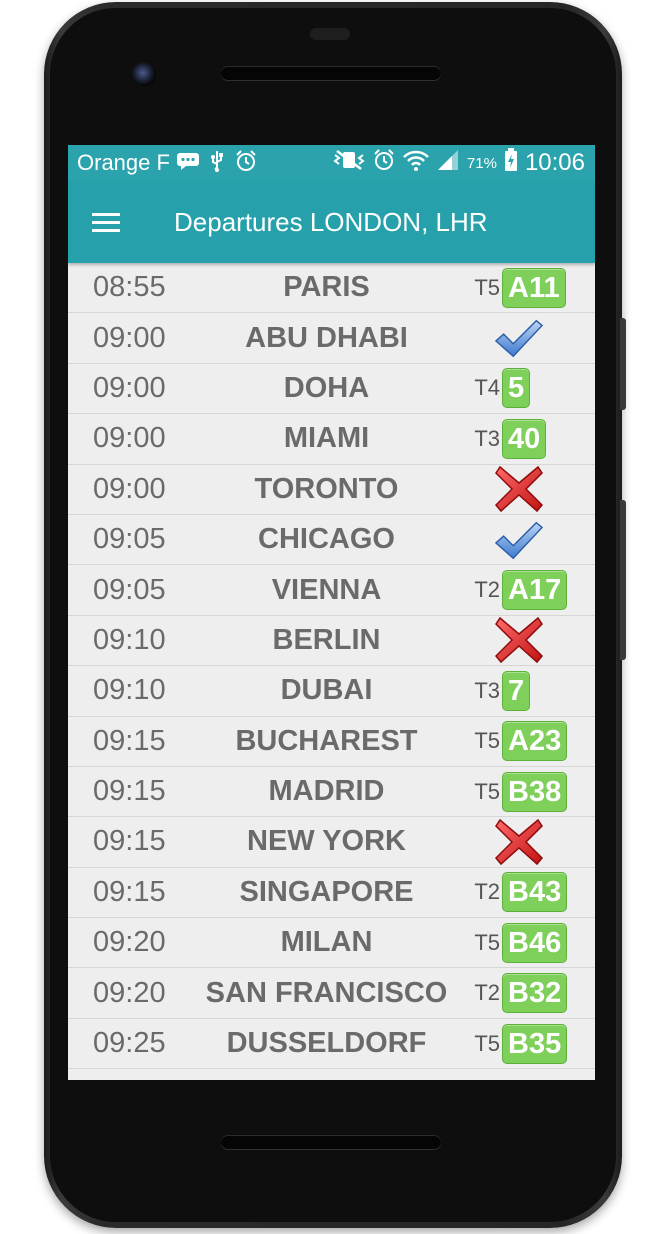  I want to click on departure-row: 09:20 SAN FRANCISCO T2 B32, so click(331, 993).